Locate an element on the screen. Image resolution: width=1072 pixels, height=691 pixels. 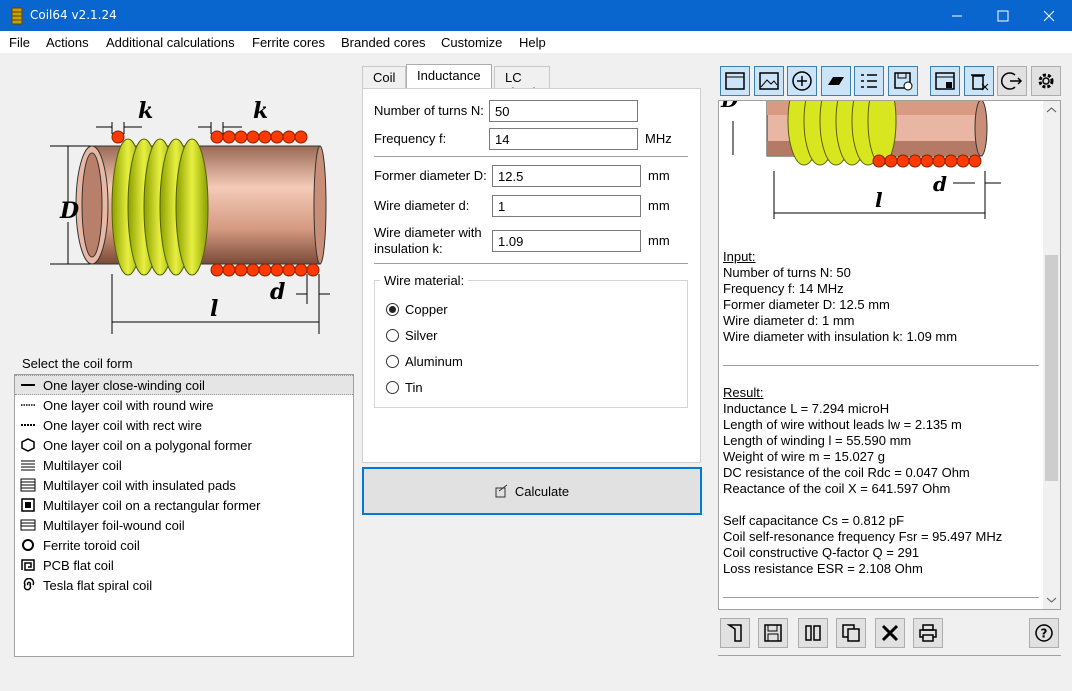
help-button: ? is located at coordinates (1044, 633).